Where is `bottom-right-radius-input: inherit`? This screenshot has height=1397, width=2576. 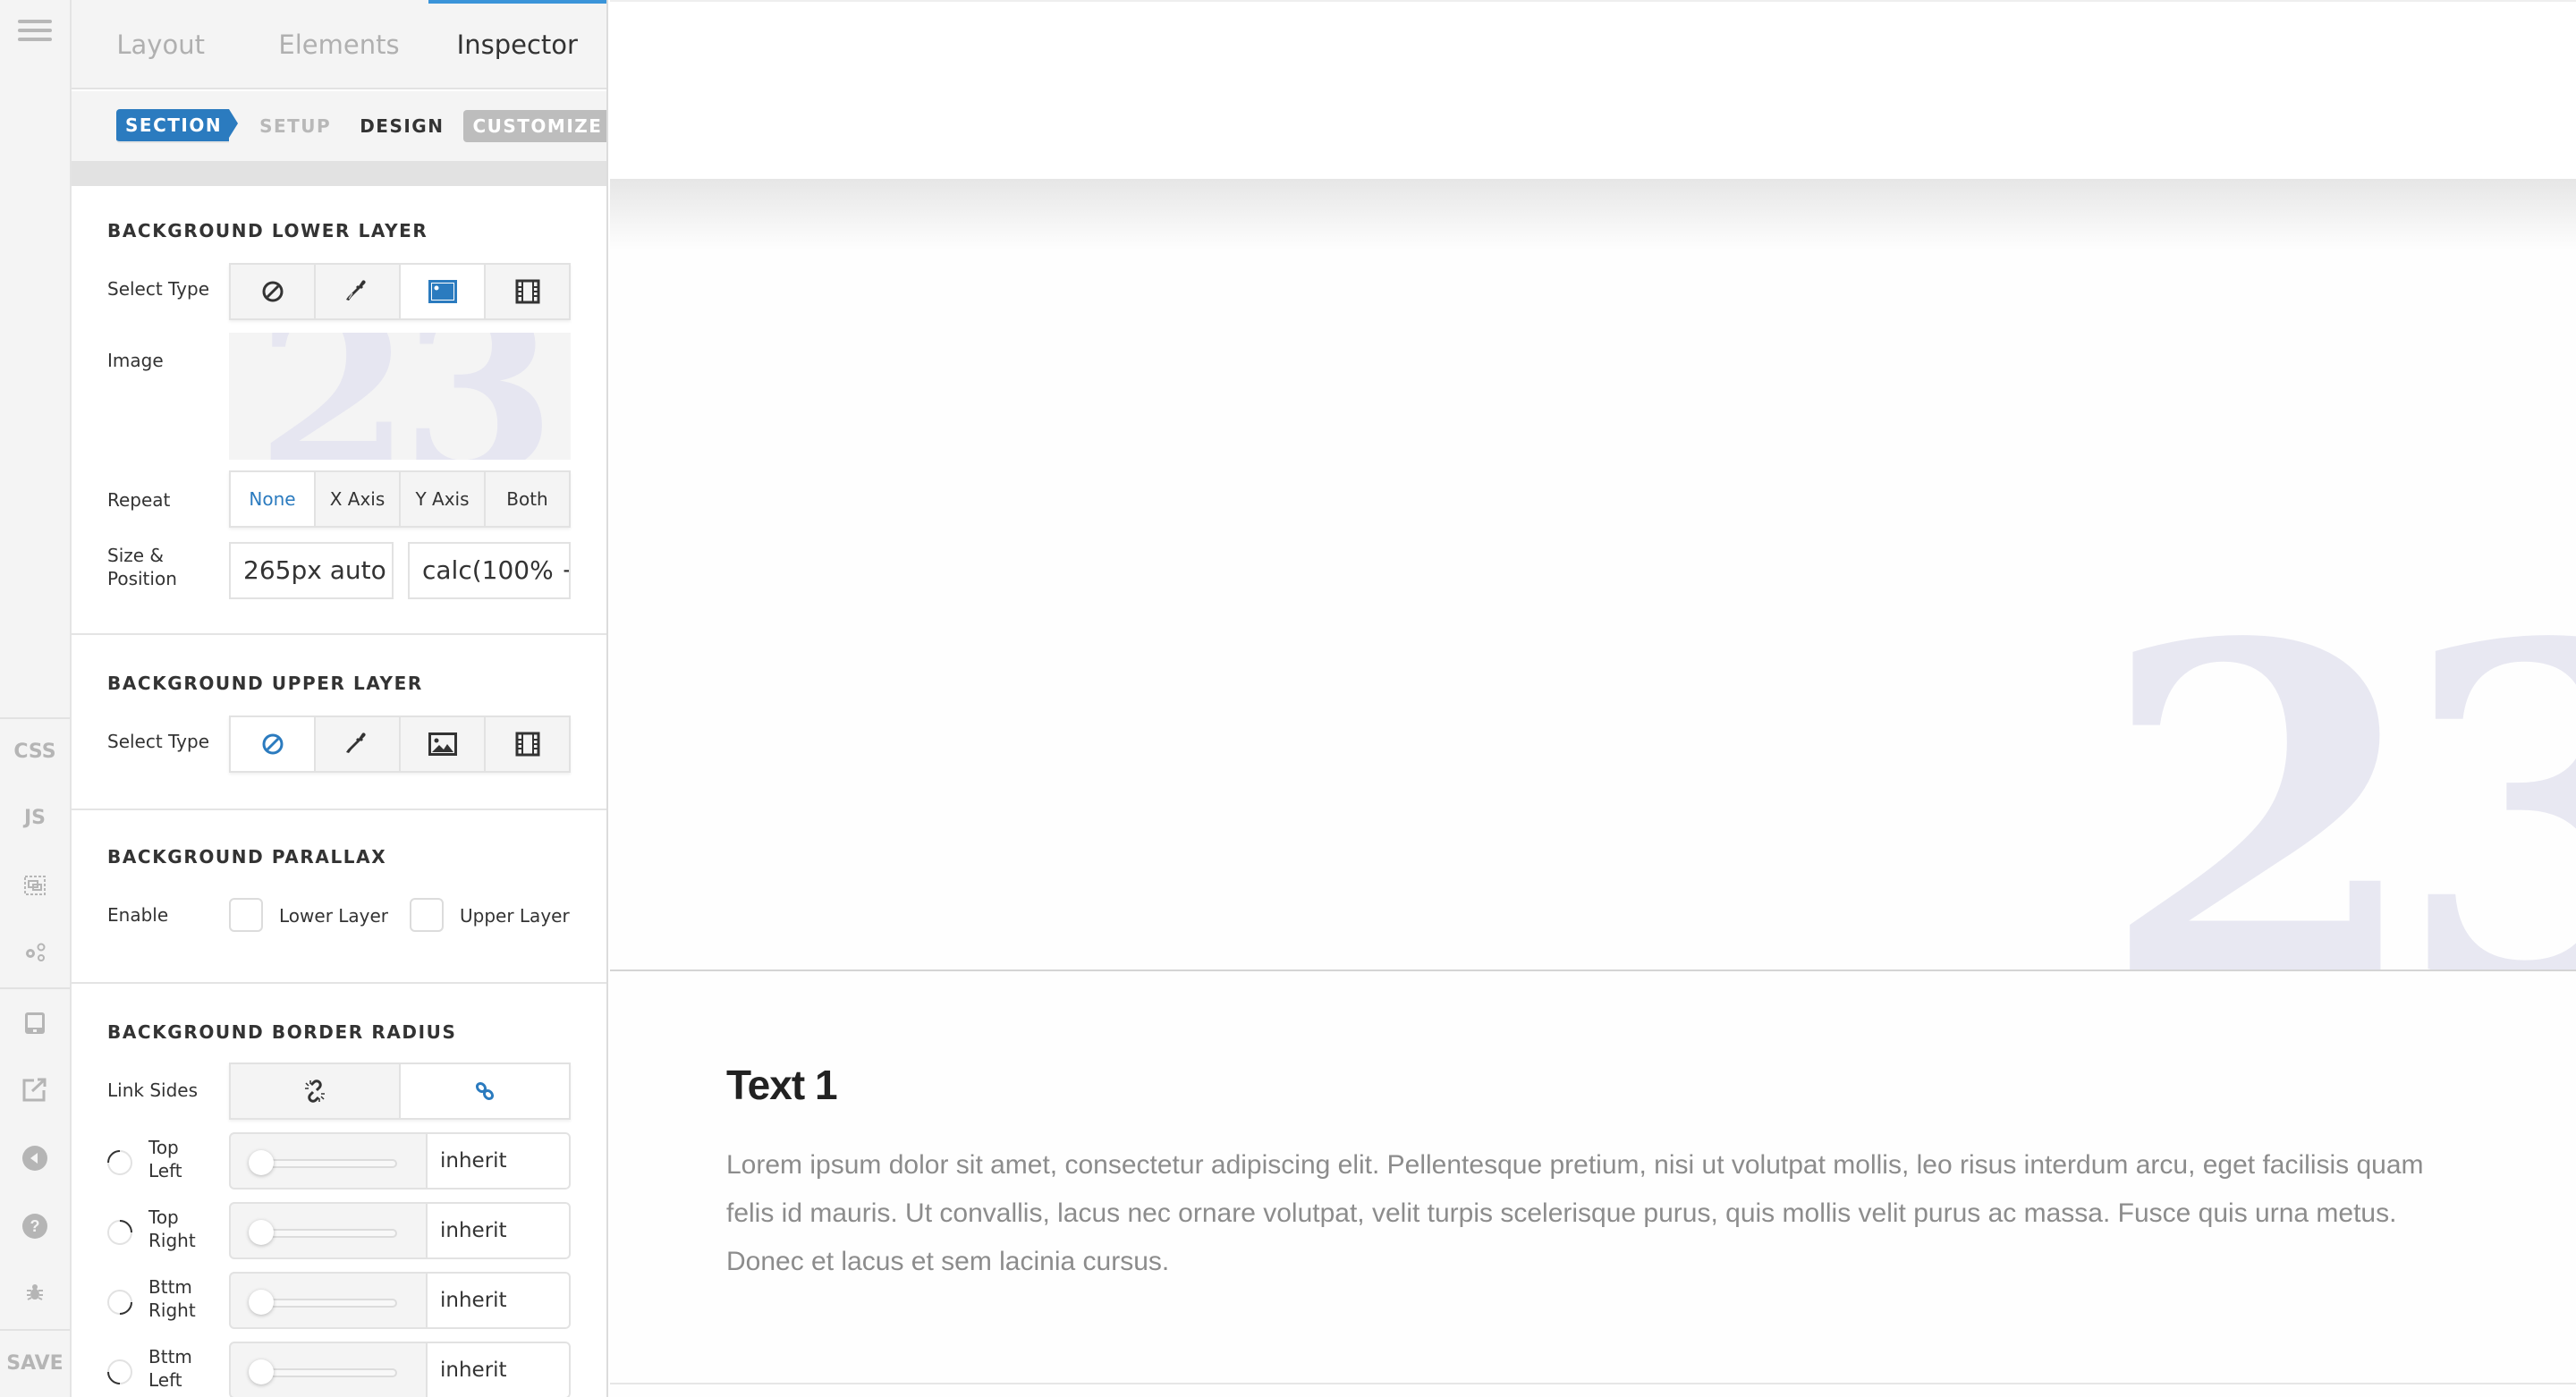 bottom-right-radius-input: inherit is located at coordinates (497, 1300).